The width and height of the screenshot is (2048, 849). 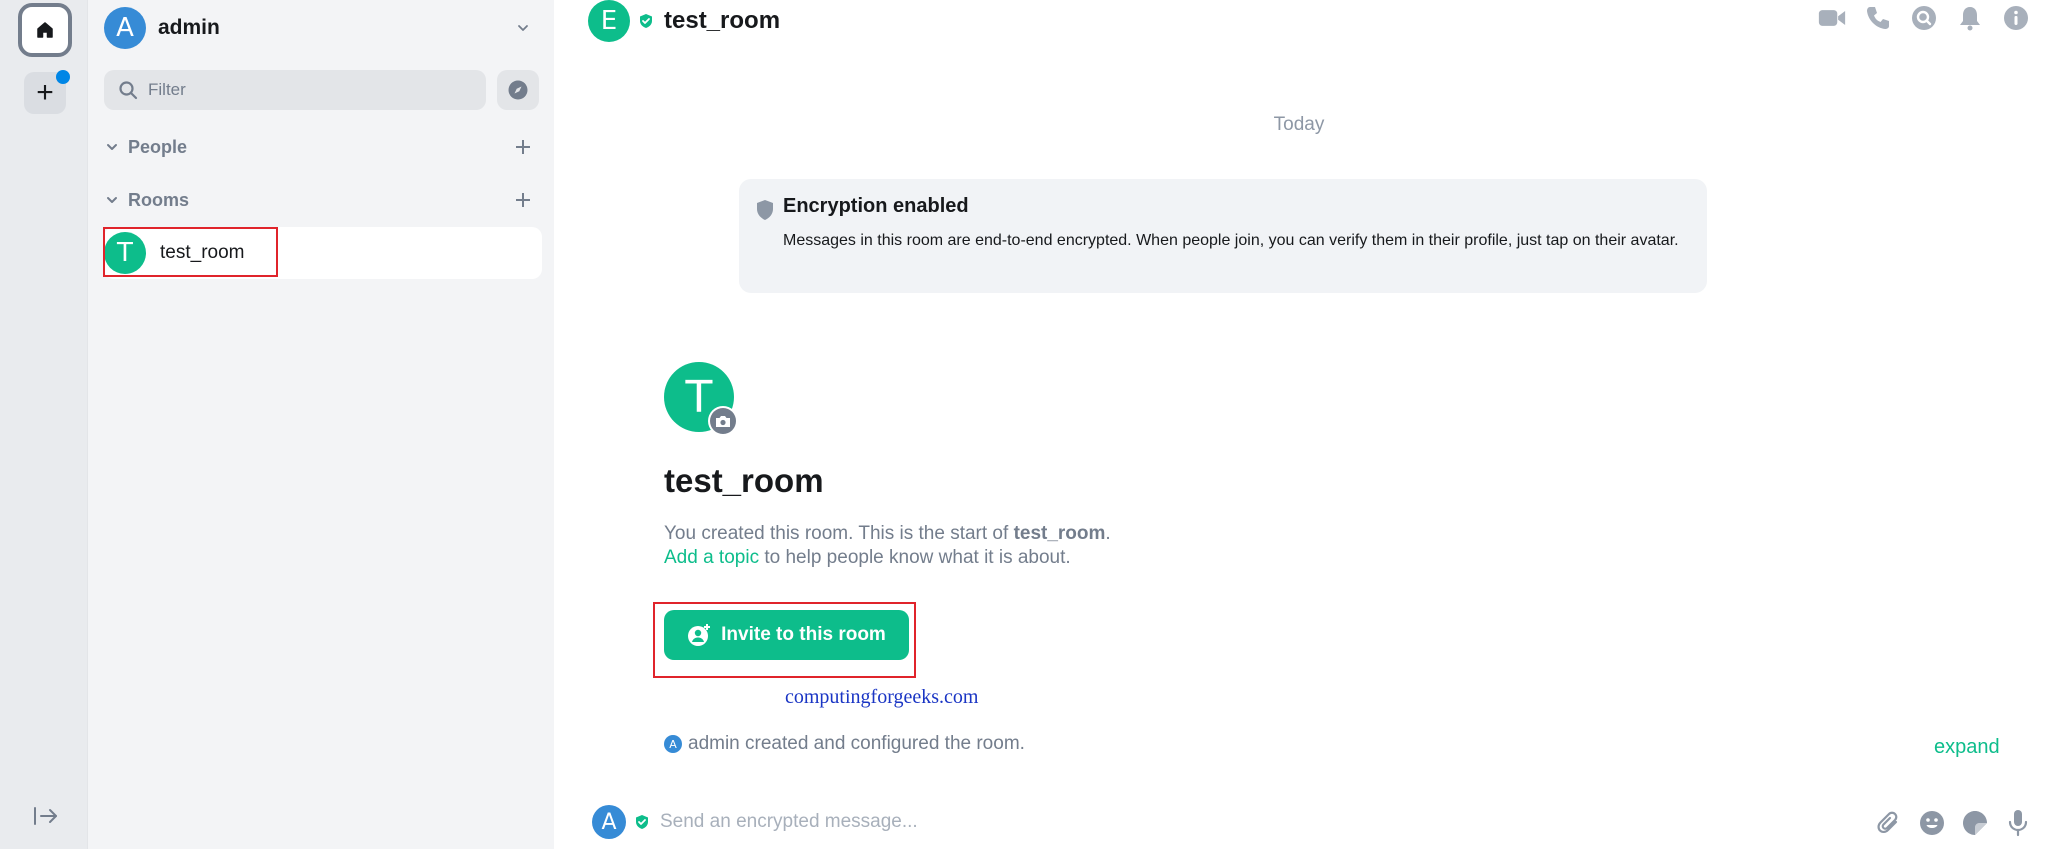 I want to click on notification-dot, so click(x=63, y=77).